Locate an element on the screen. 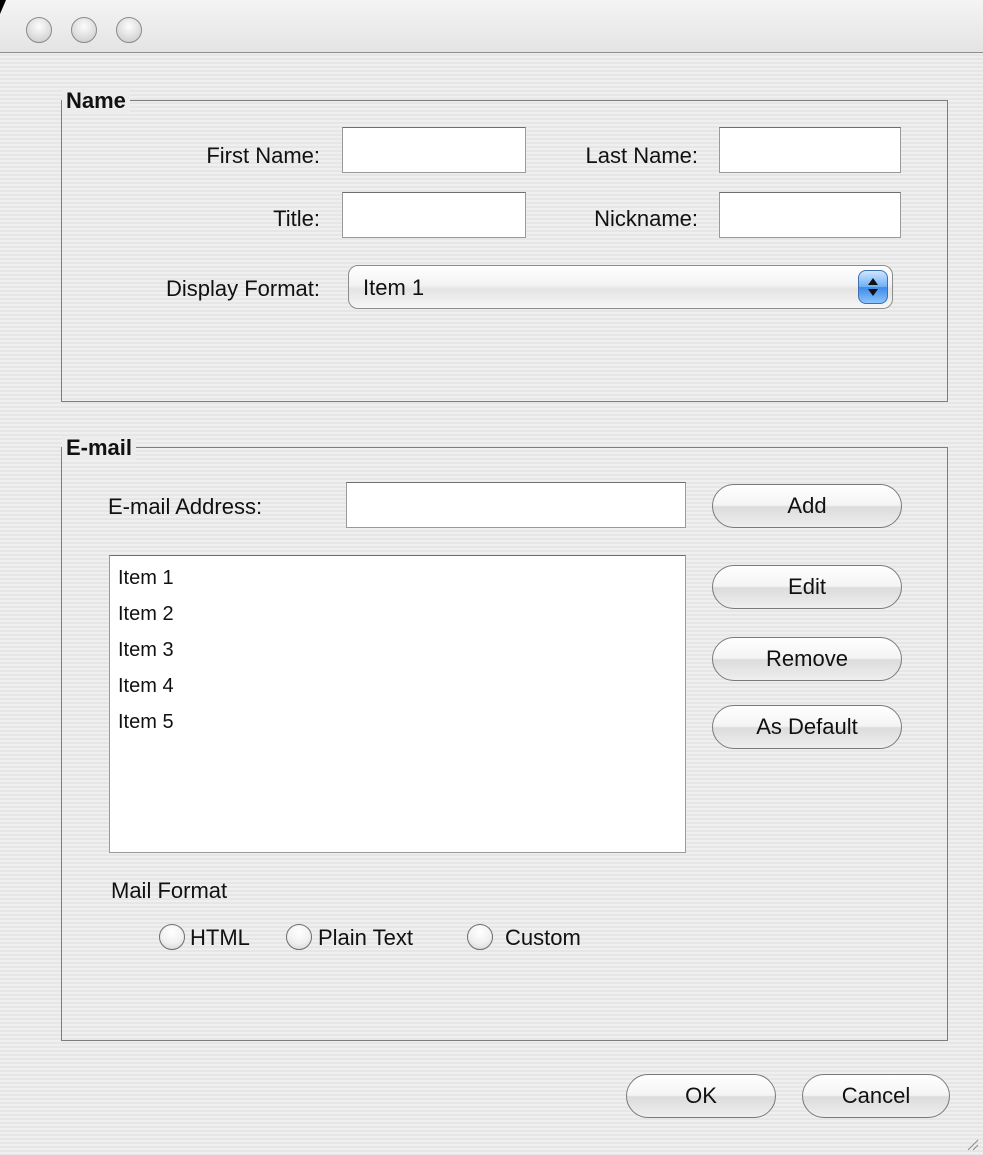 The width and height of the screenshot is (983, 1155). minimize-window-button is located at coordinates (84, 30).